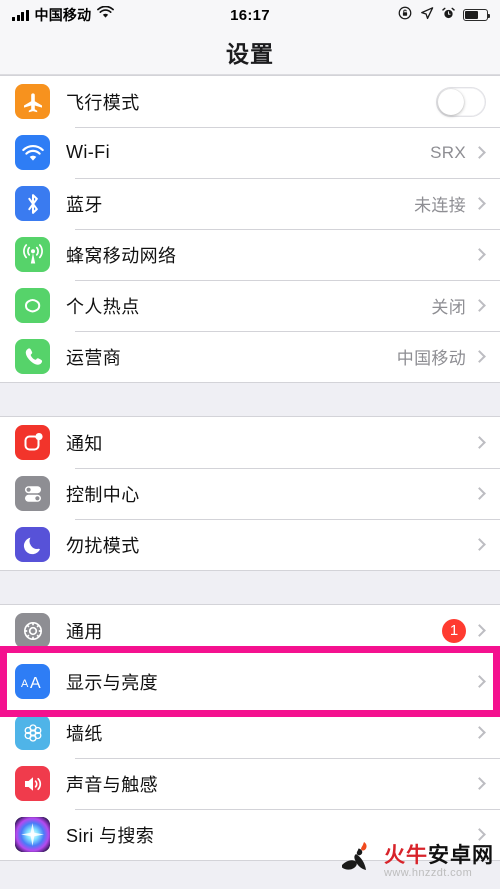  What do you see at coordinates (250, 254) in the screenshot?
I see `sidebar-item-cellular: 蜂窝移动网络` at bounding box center [250, 254].